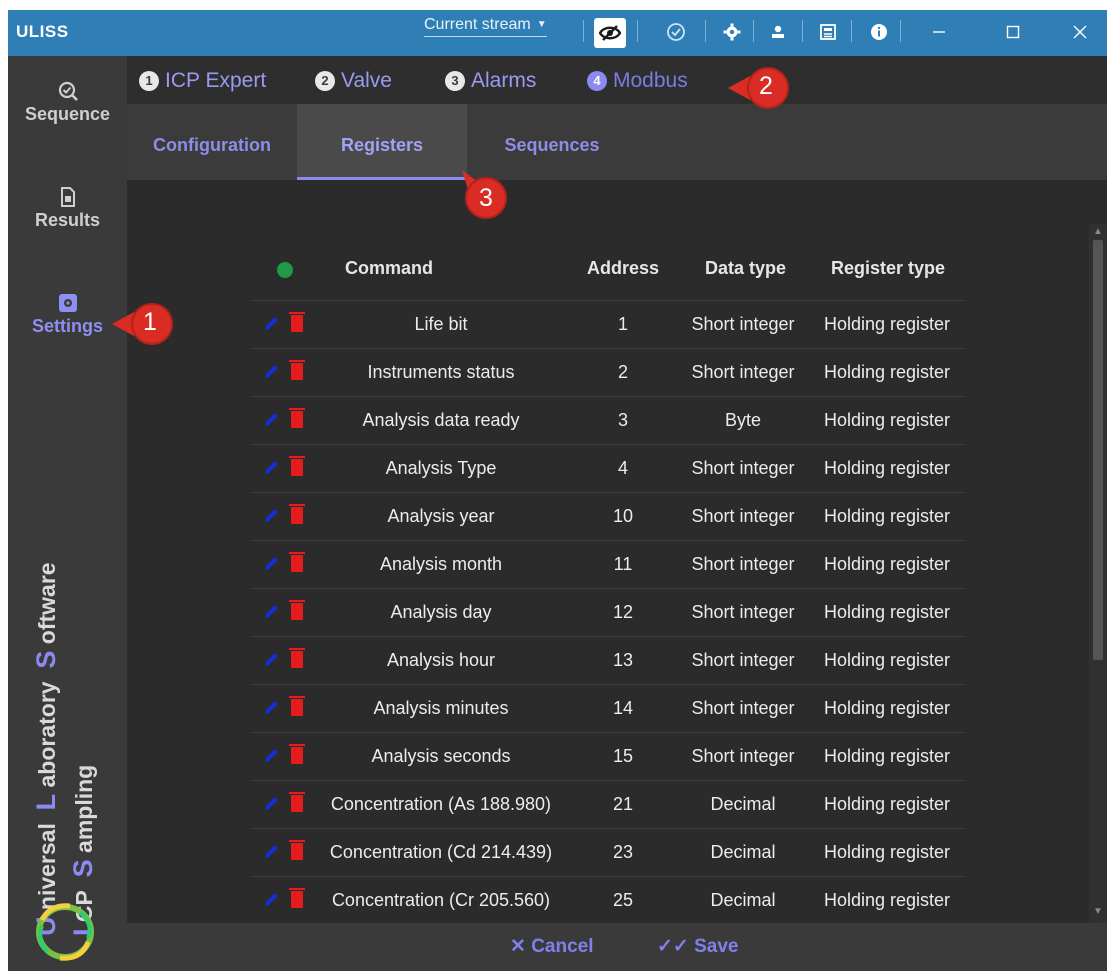 This screenshot has height=971, width=1107. I want to click on cell-address: 23, so click(623, 852).